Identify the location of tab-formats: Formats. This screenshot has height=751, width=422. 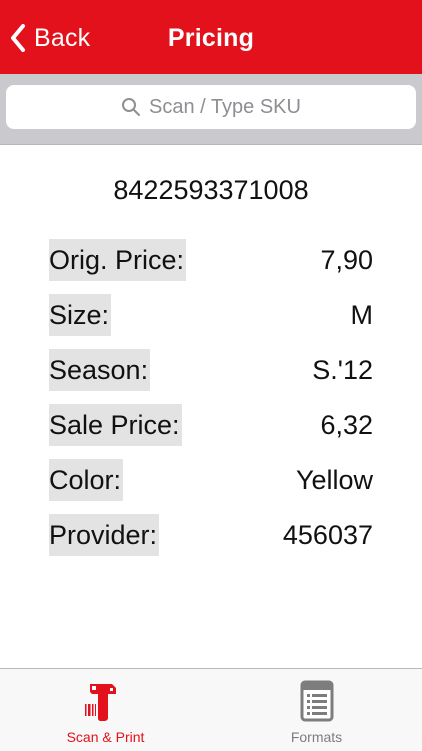
(316, 710).